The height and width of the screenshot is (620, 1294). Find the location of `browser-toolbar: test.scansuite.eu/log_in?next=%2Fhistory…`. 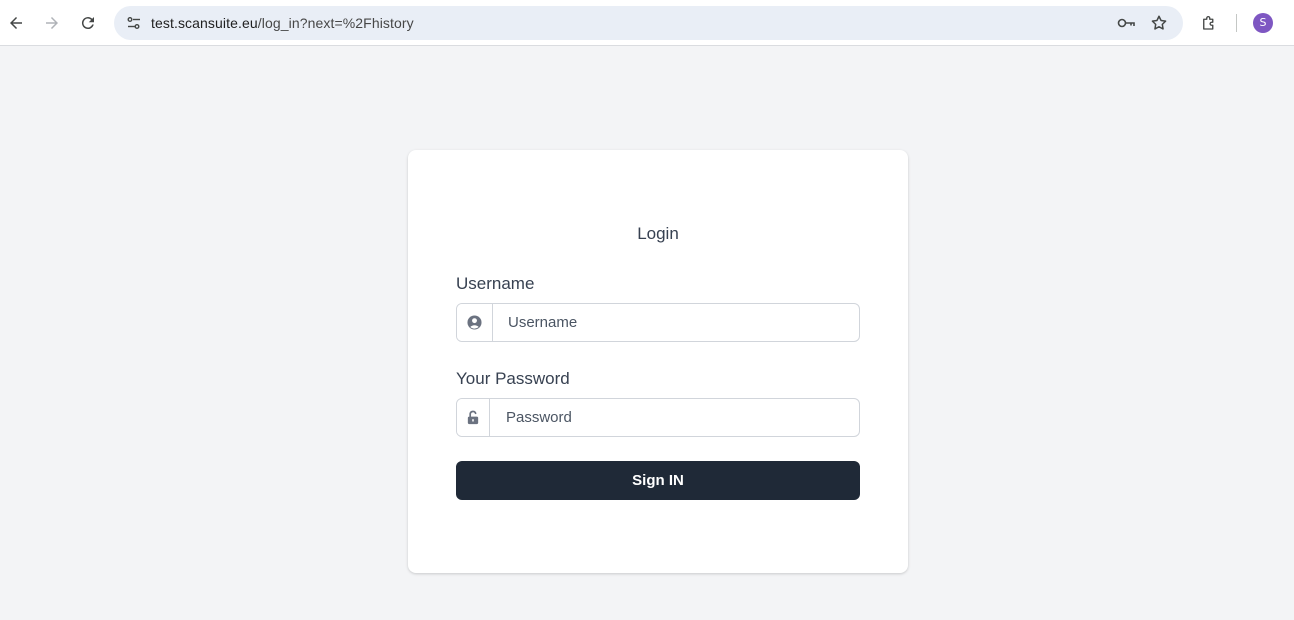

browser-toolbar: test.scansuite.eu/log_in?next=%2Fhistory… is located at coordinates (647, 23).